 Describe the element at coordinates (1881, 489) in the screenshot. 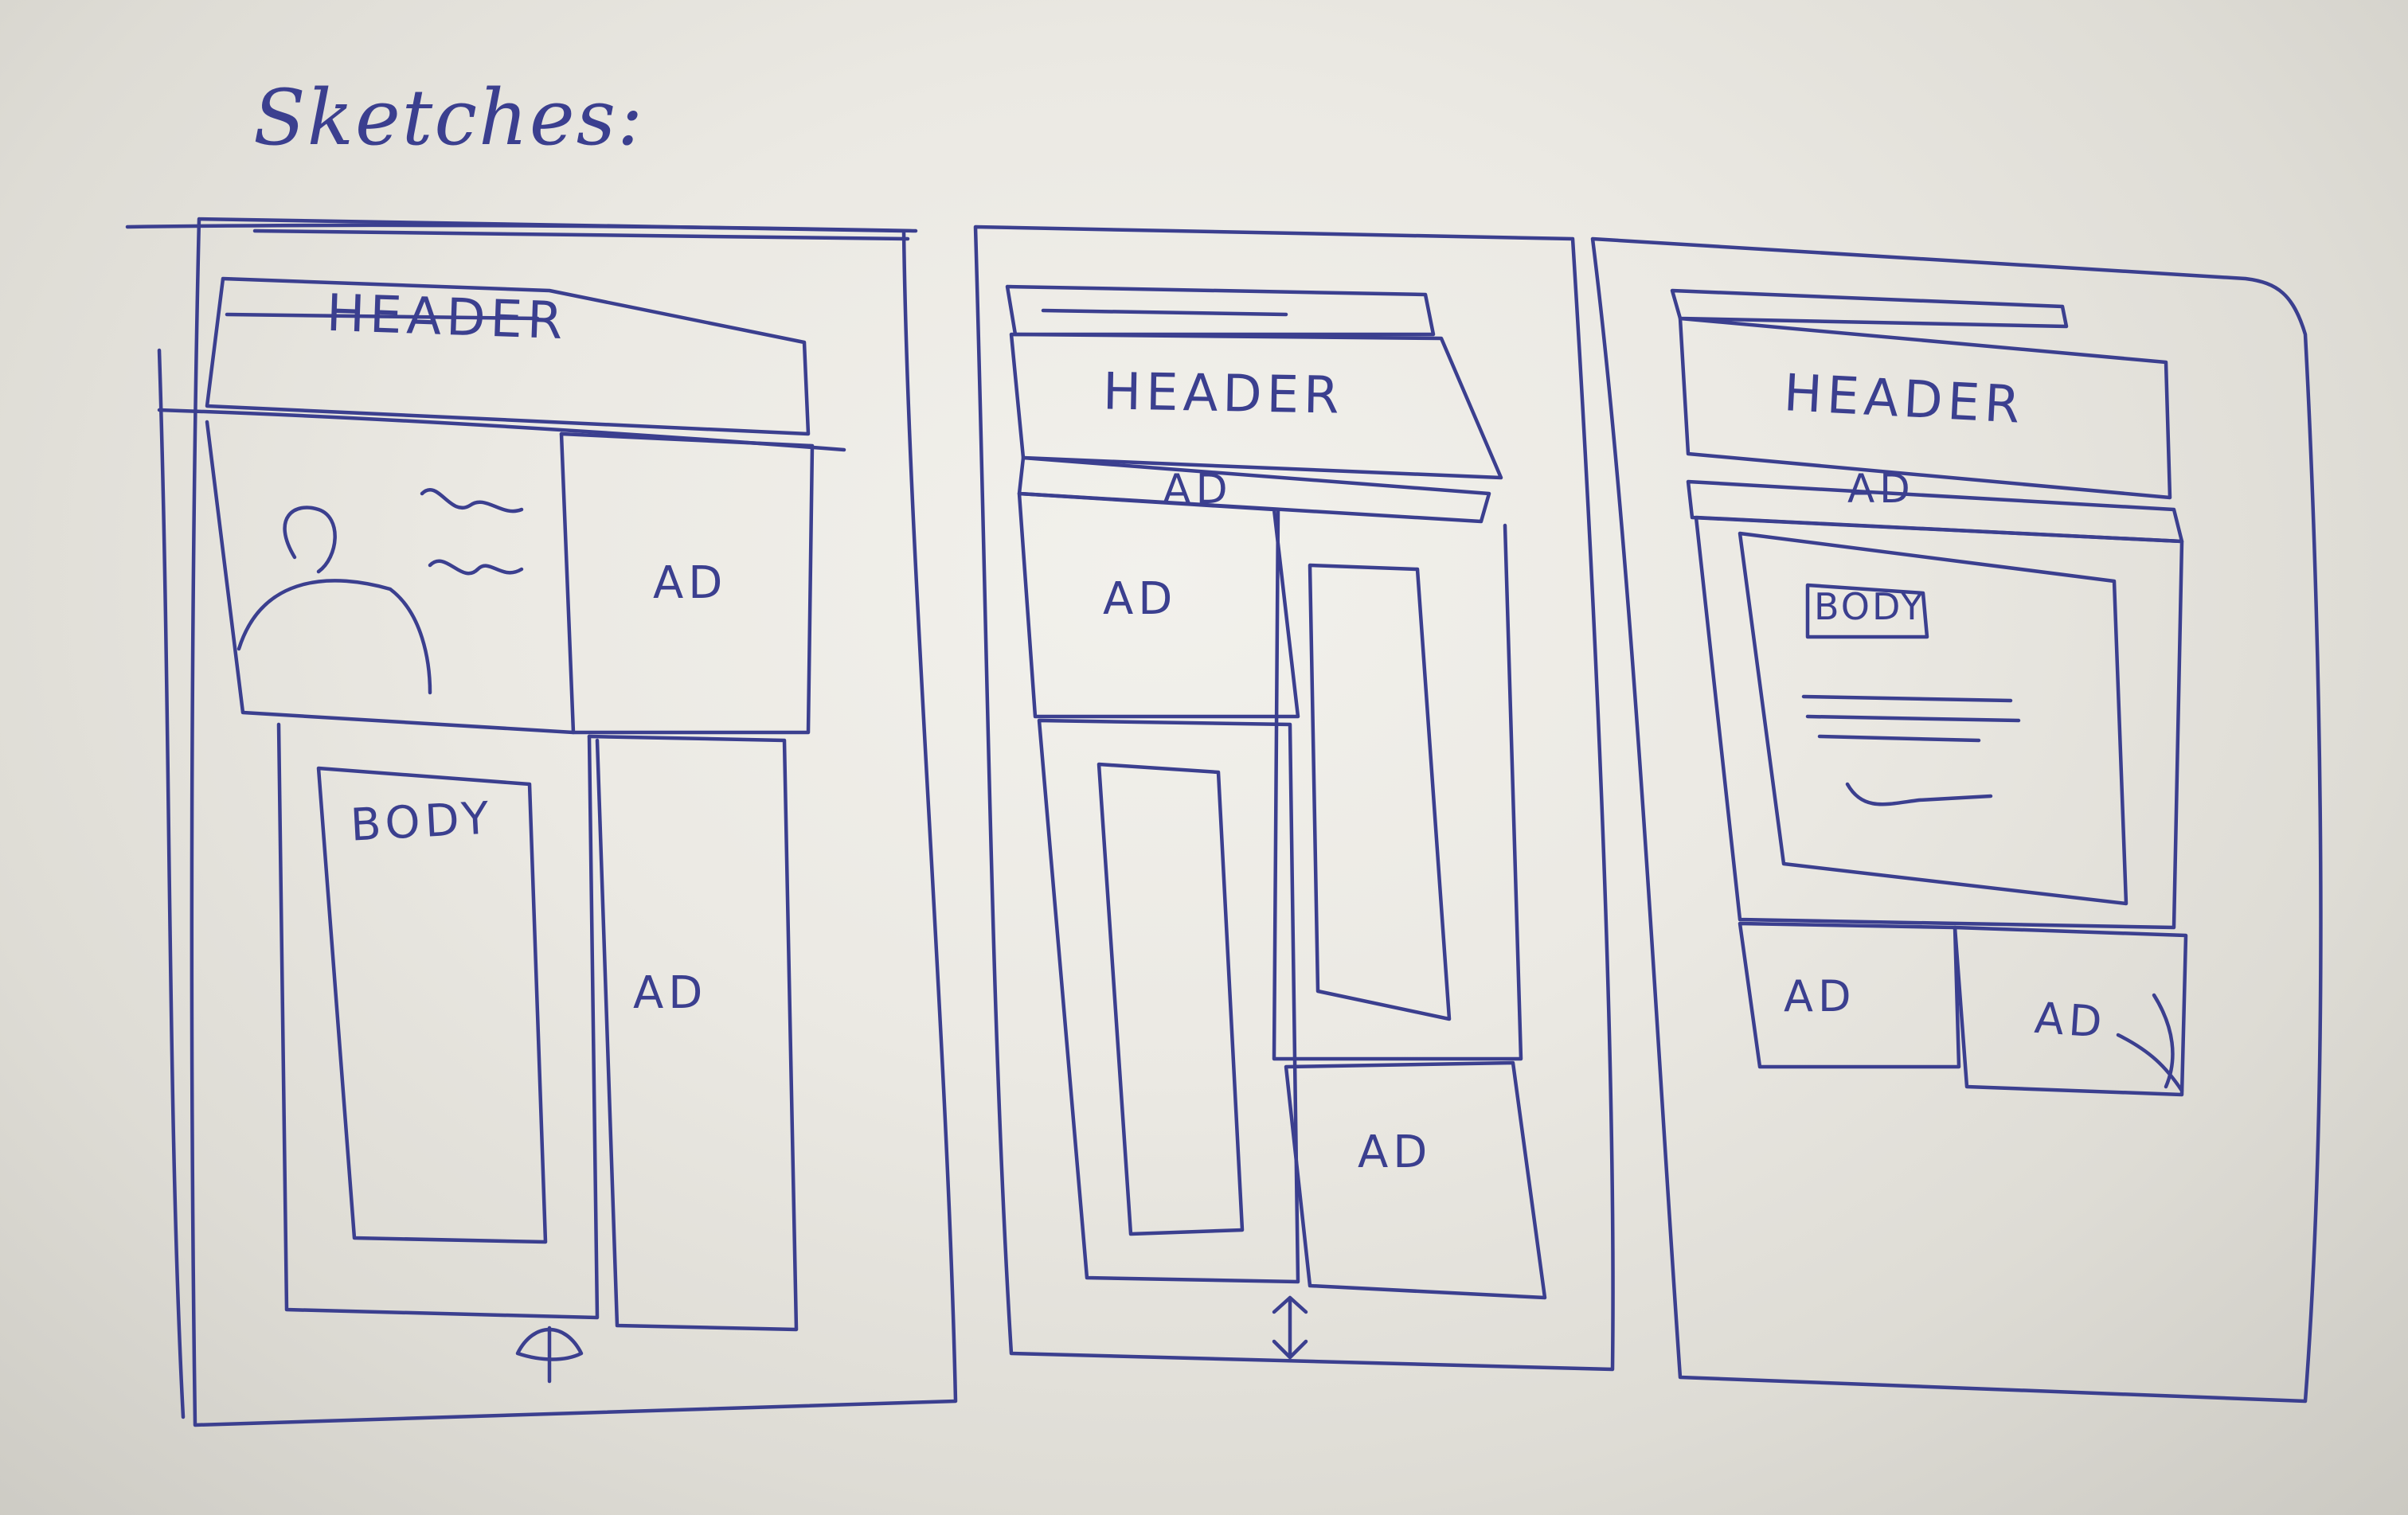

I see `sketch-3-ad-label-1: AD` at that location.